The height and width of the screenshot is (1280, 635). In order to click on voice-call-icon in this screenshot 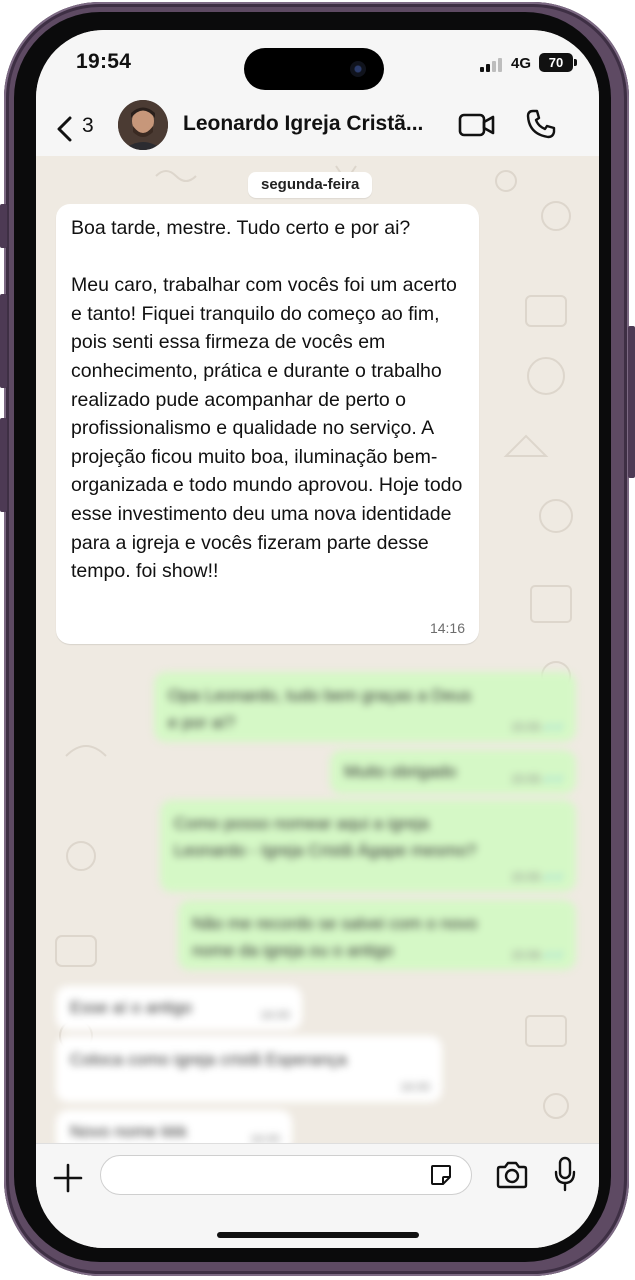, I will do `click(541, 124)`.